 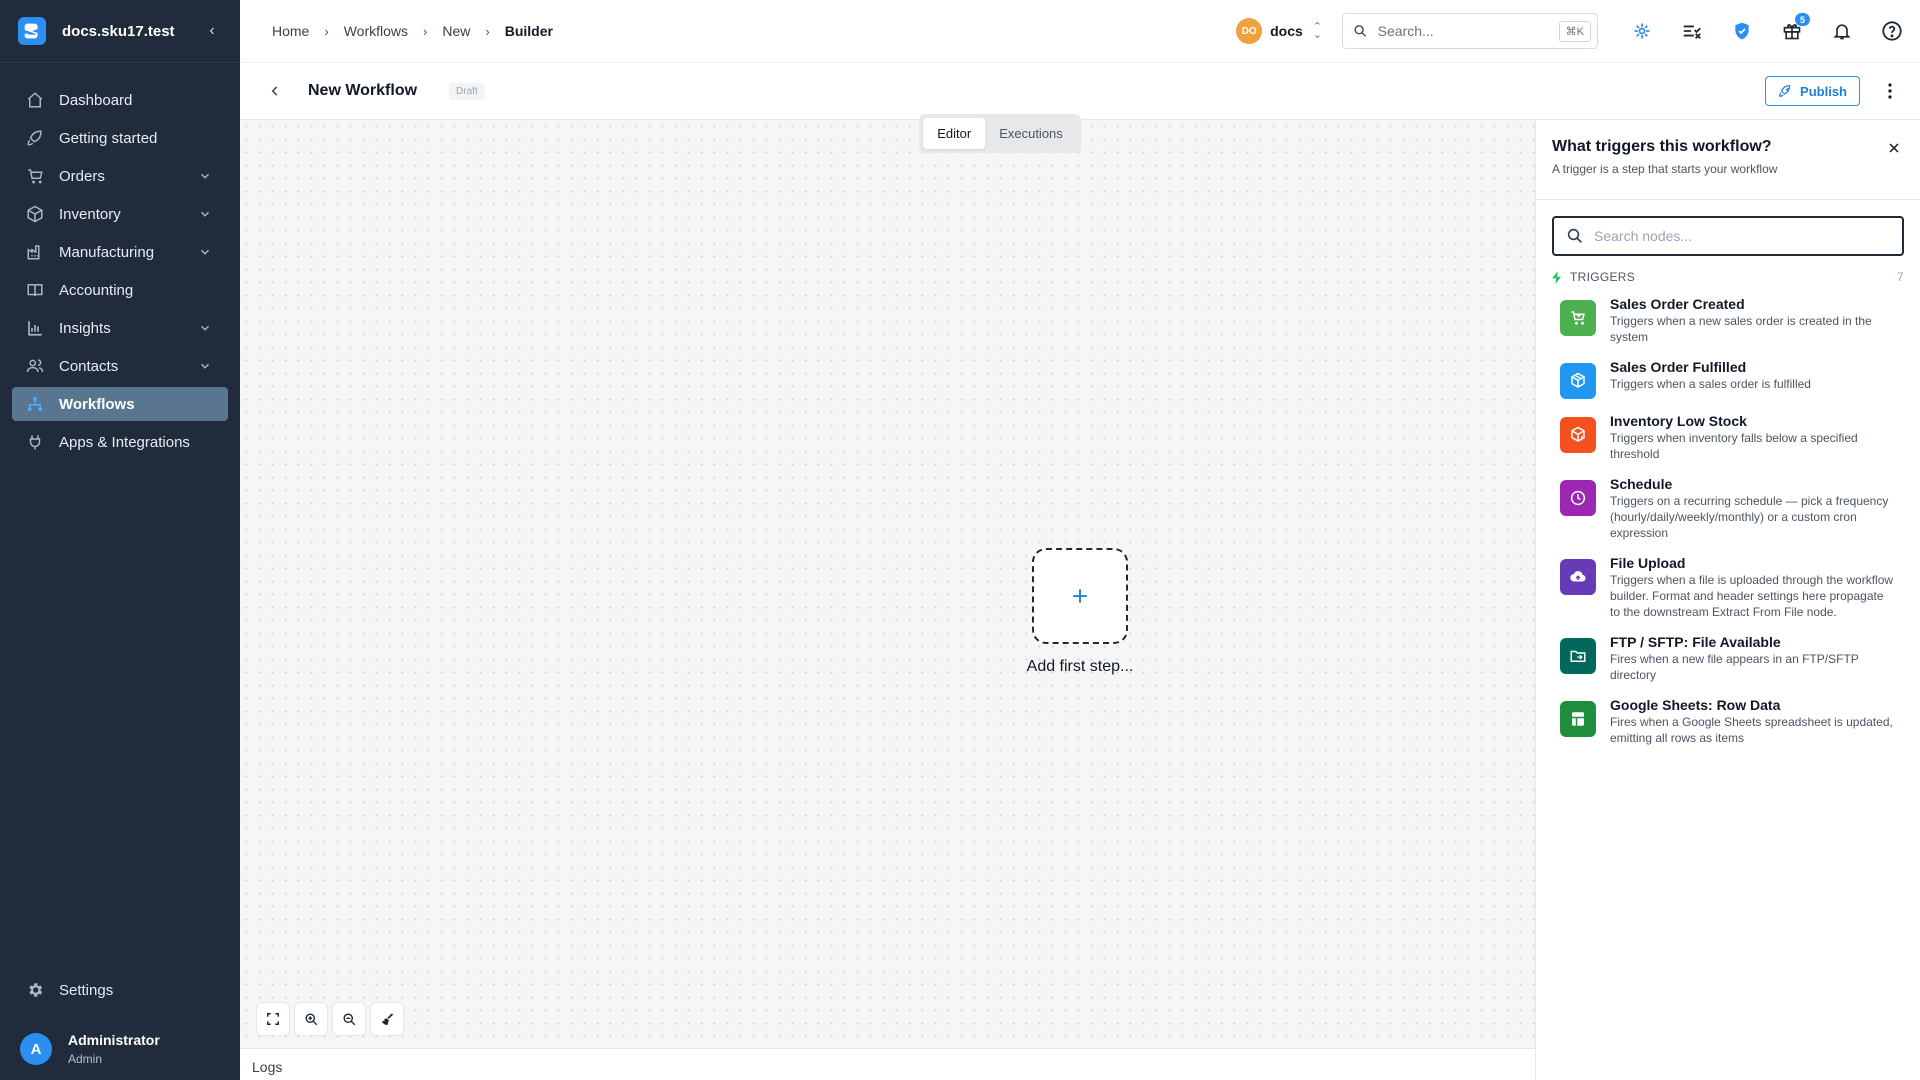 I want to click on breadcrumb-workflows: Workflows, so click(x=376, y=31).